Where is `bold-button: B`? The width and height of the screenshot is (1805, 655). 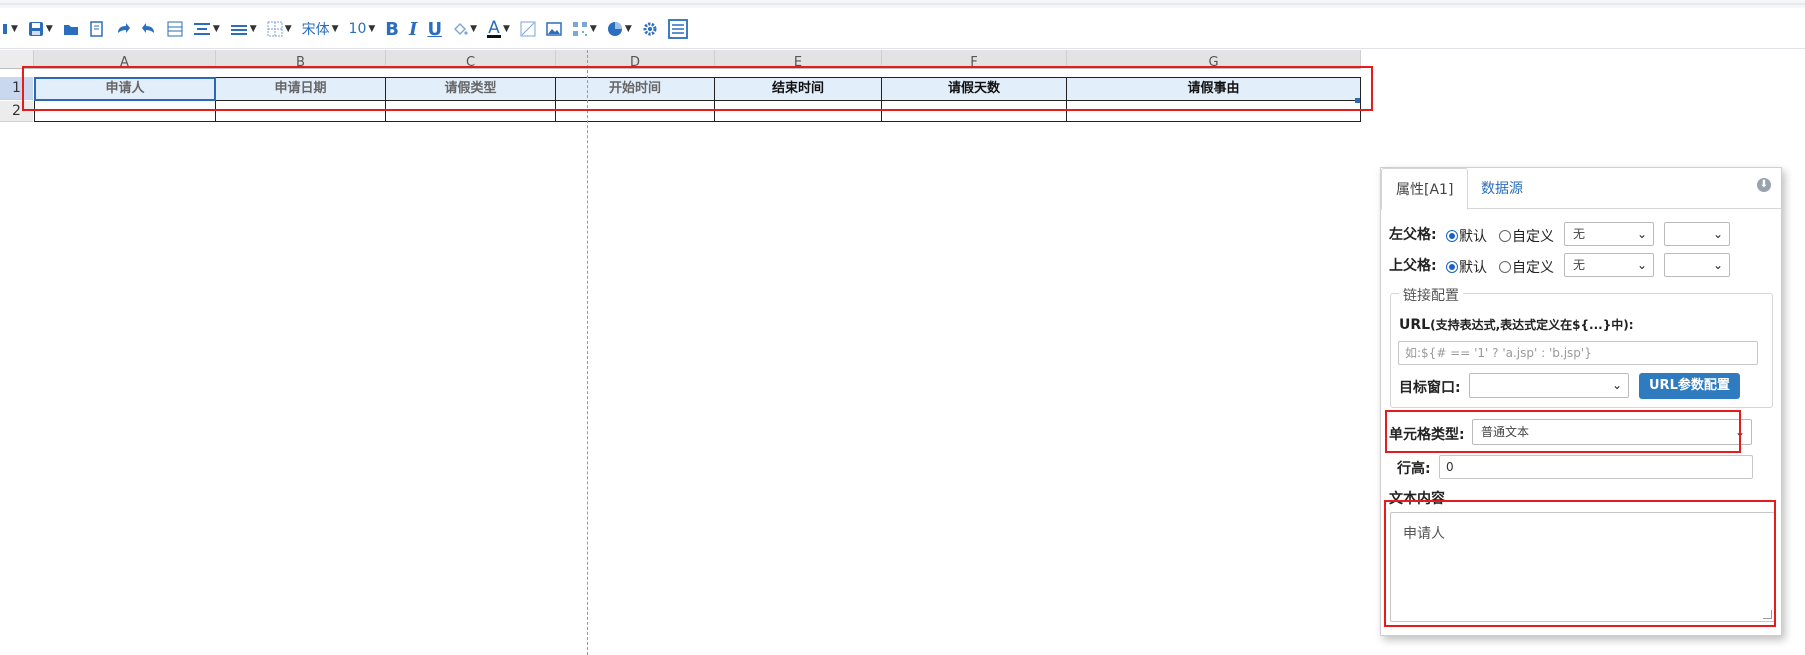
bold-button: B is located at coordinates (392, 29).